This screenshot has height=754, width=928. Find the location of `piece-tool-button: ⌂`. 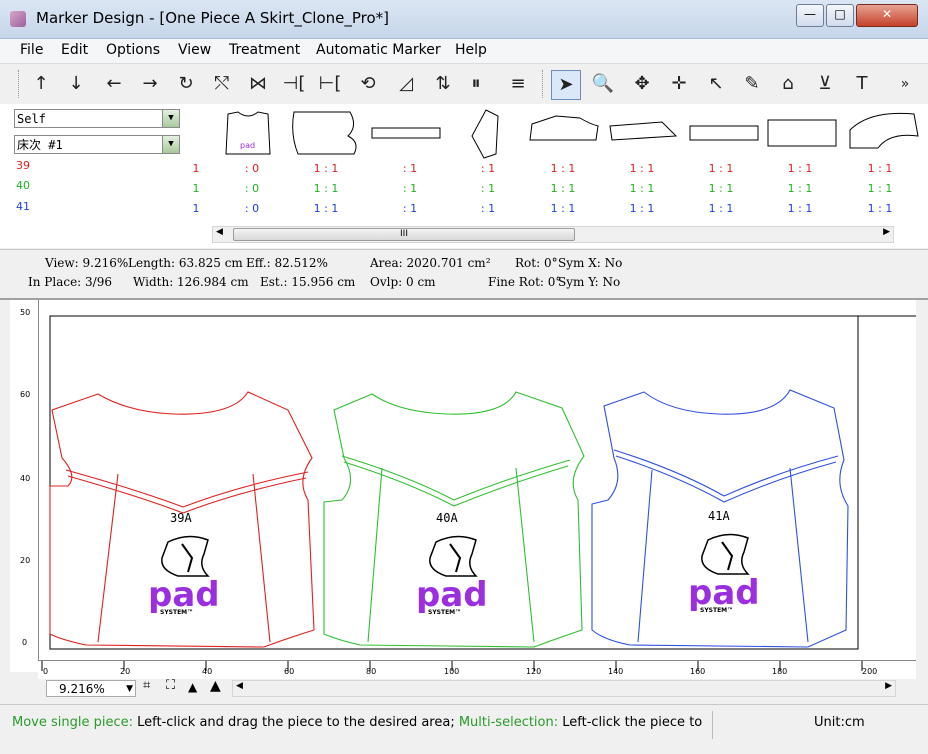

piece-tool-button: ⌂ is located at coordinates (788, 84).